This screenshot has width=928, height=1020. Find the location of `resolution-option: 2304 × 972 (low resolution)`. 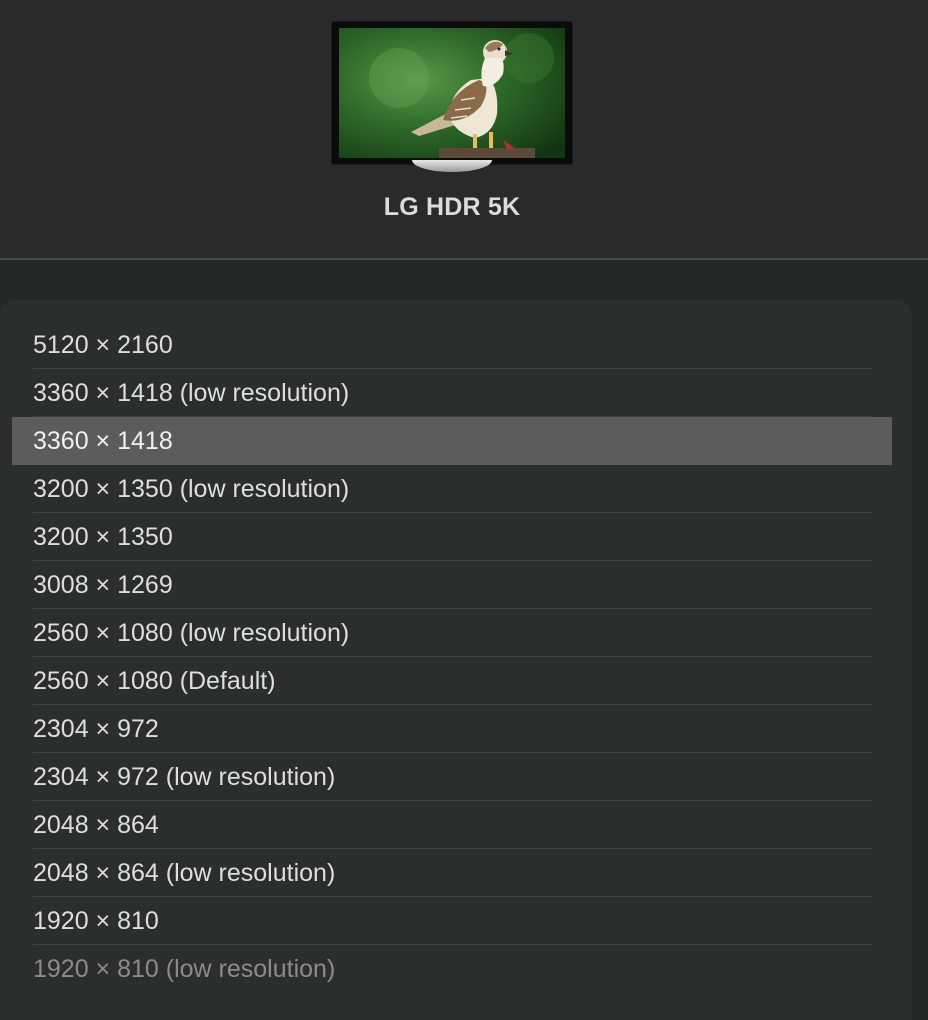

resolution-option: 2304 × 972 (low resolution) is located at coordinates (452, 777).